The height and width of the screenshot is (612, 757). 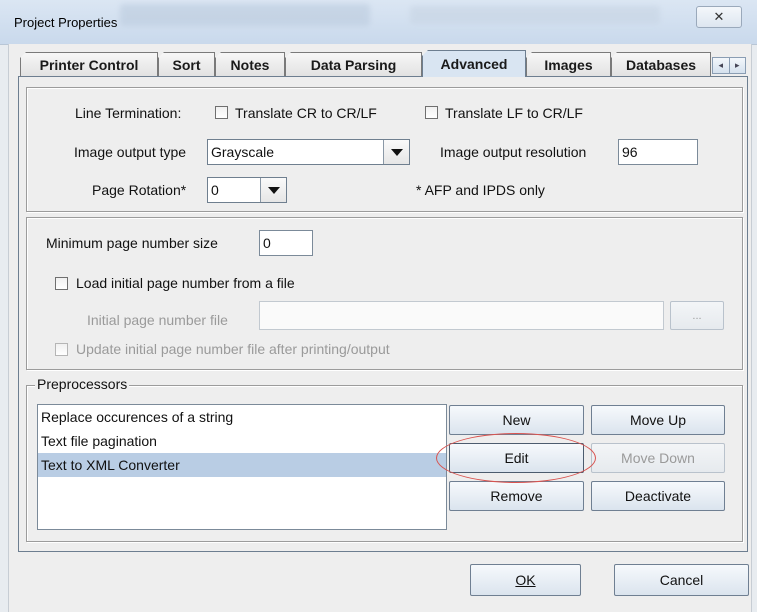 I want to click on tab-images: Images, so click(x=568, y=64).